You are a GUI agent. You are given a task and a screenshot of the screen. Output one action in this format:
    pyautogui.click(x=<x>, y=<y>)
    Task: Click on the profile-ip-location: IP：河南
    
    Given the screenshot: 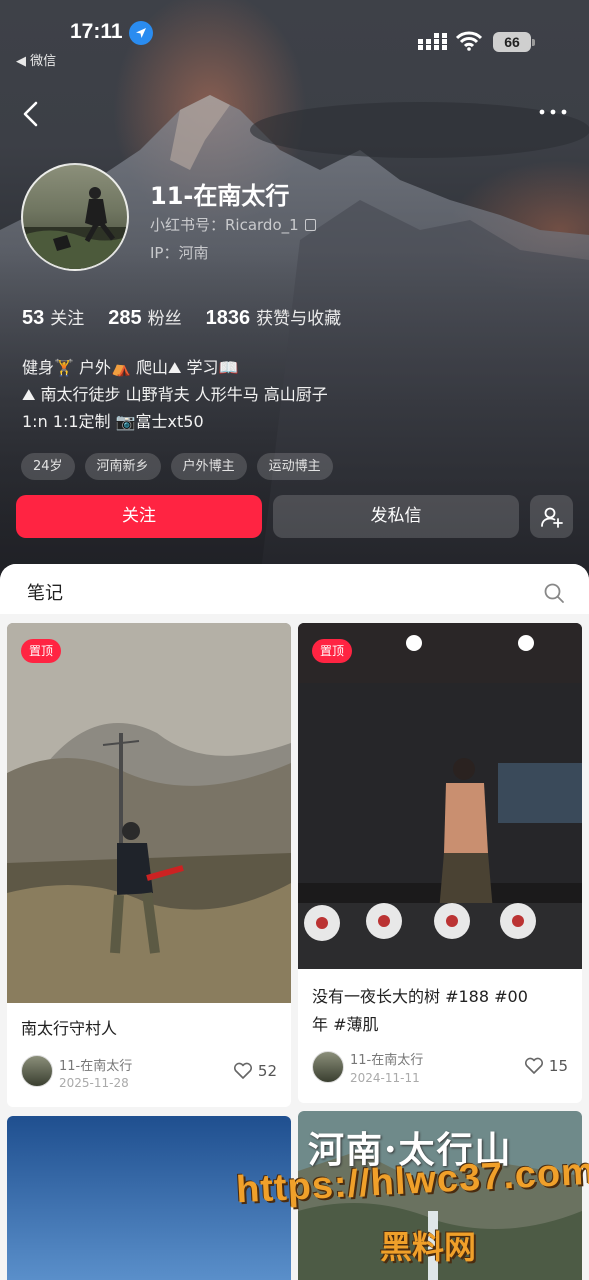 What is the action you would take?
    pyautogui.click(x=179, y=253)
    